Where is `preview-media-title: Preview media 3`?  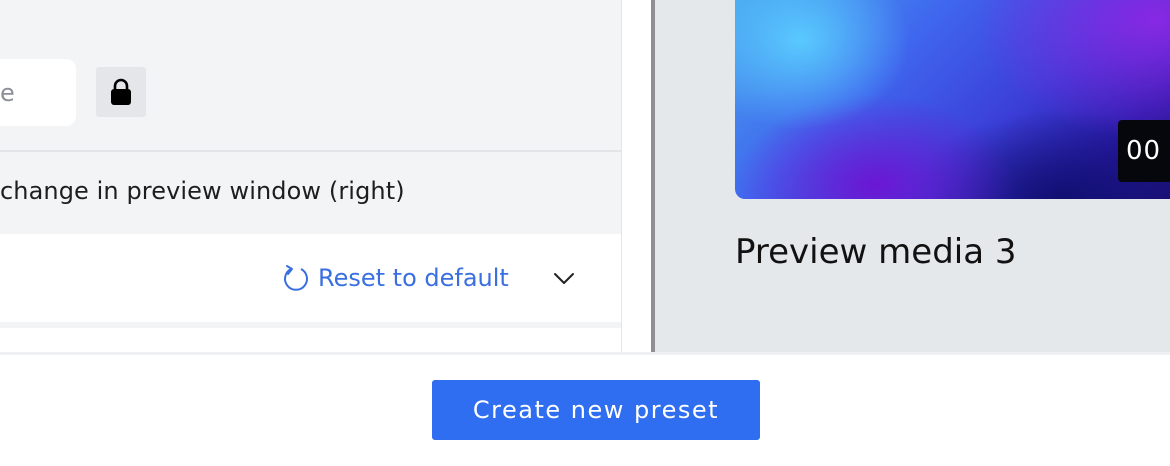
preview-media-title: Preview media 3 is located at coordinates (876, 252).